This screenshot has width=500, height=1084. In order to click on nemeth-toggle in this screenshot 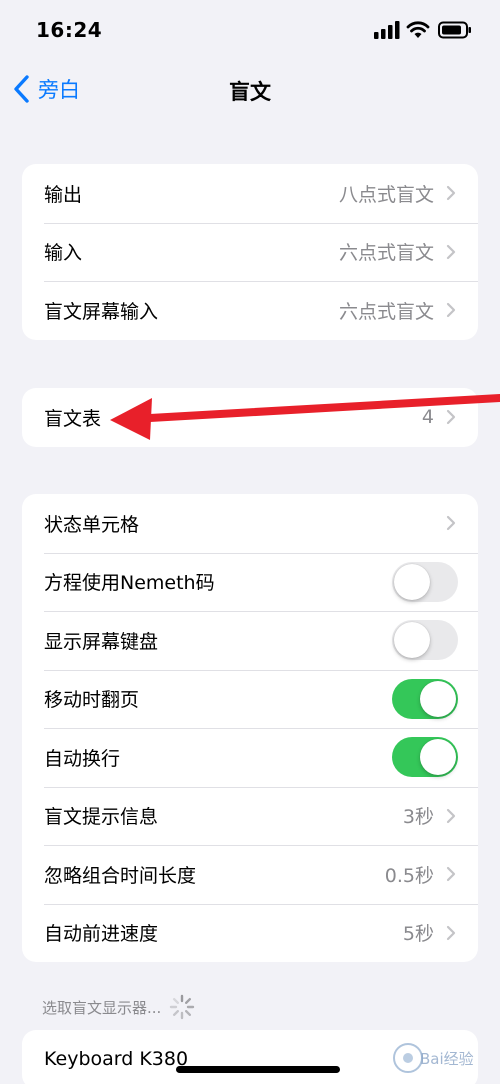, I will do `click(425, 581)`.